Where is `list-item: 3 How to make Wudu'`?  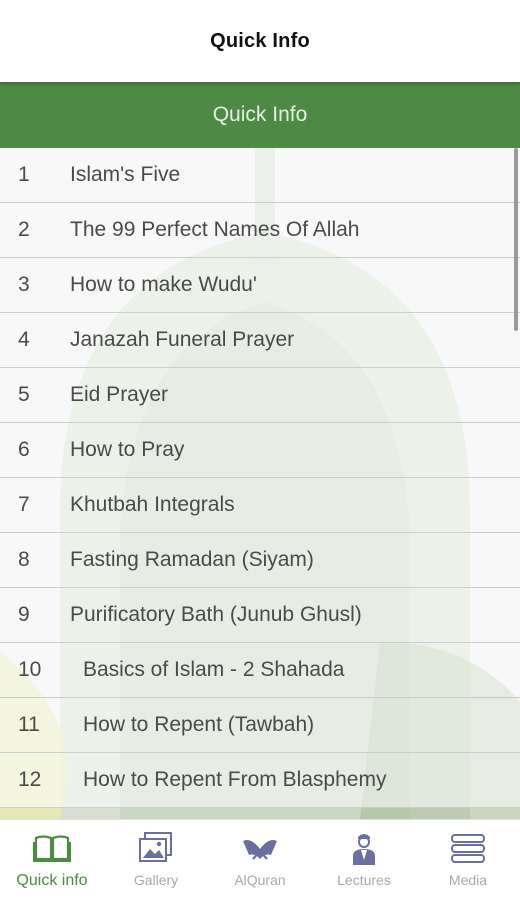
list-item: 3 How to make Wudu' is located at coordinates (260, 285).